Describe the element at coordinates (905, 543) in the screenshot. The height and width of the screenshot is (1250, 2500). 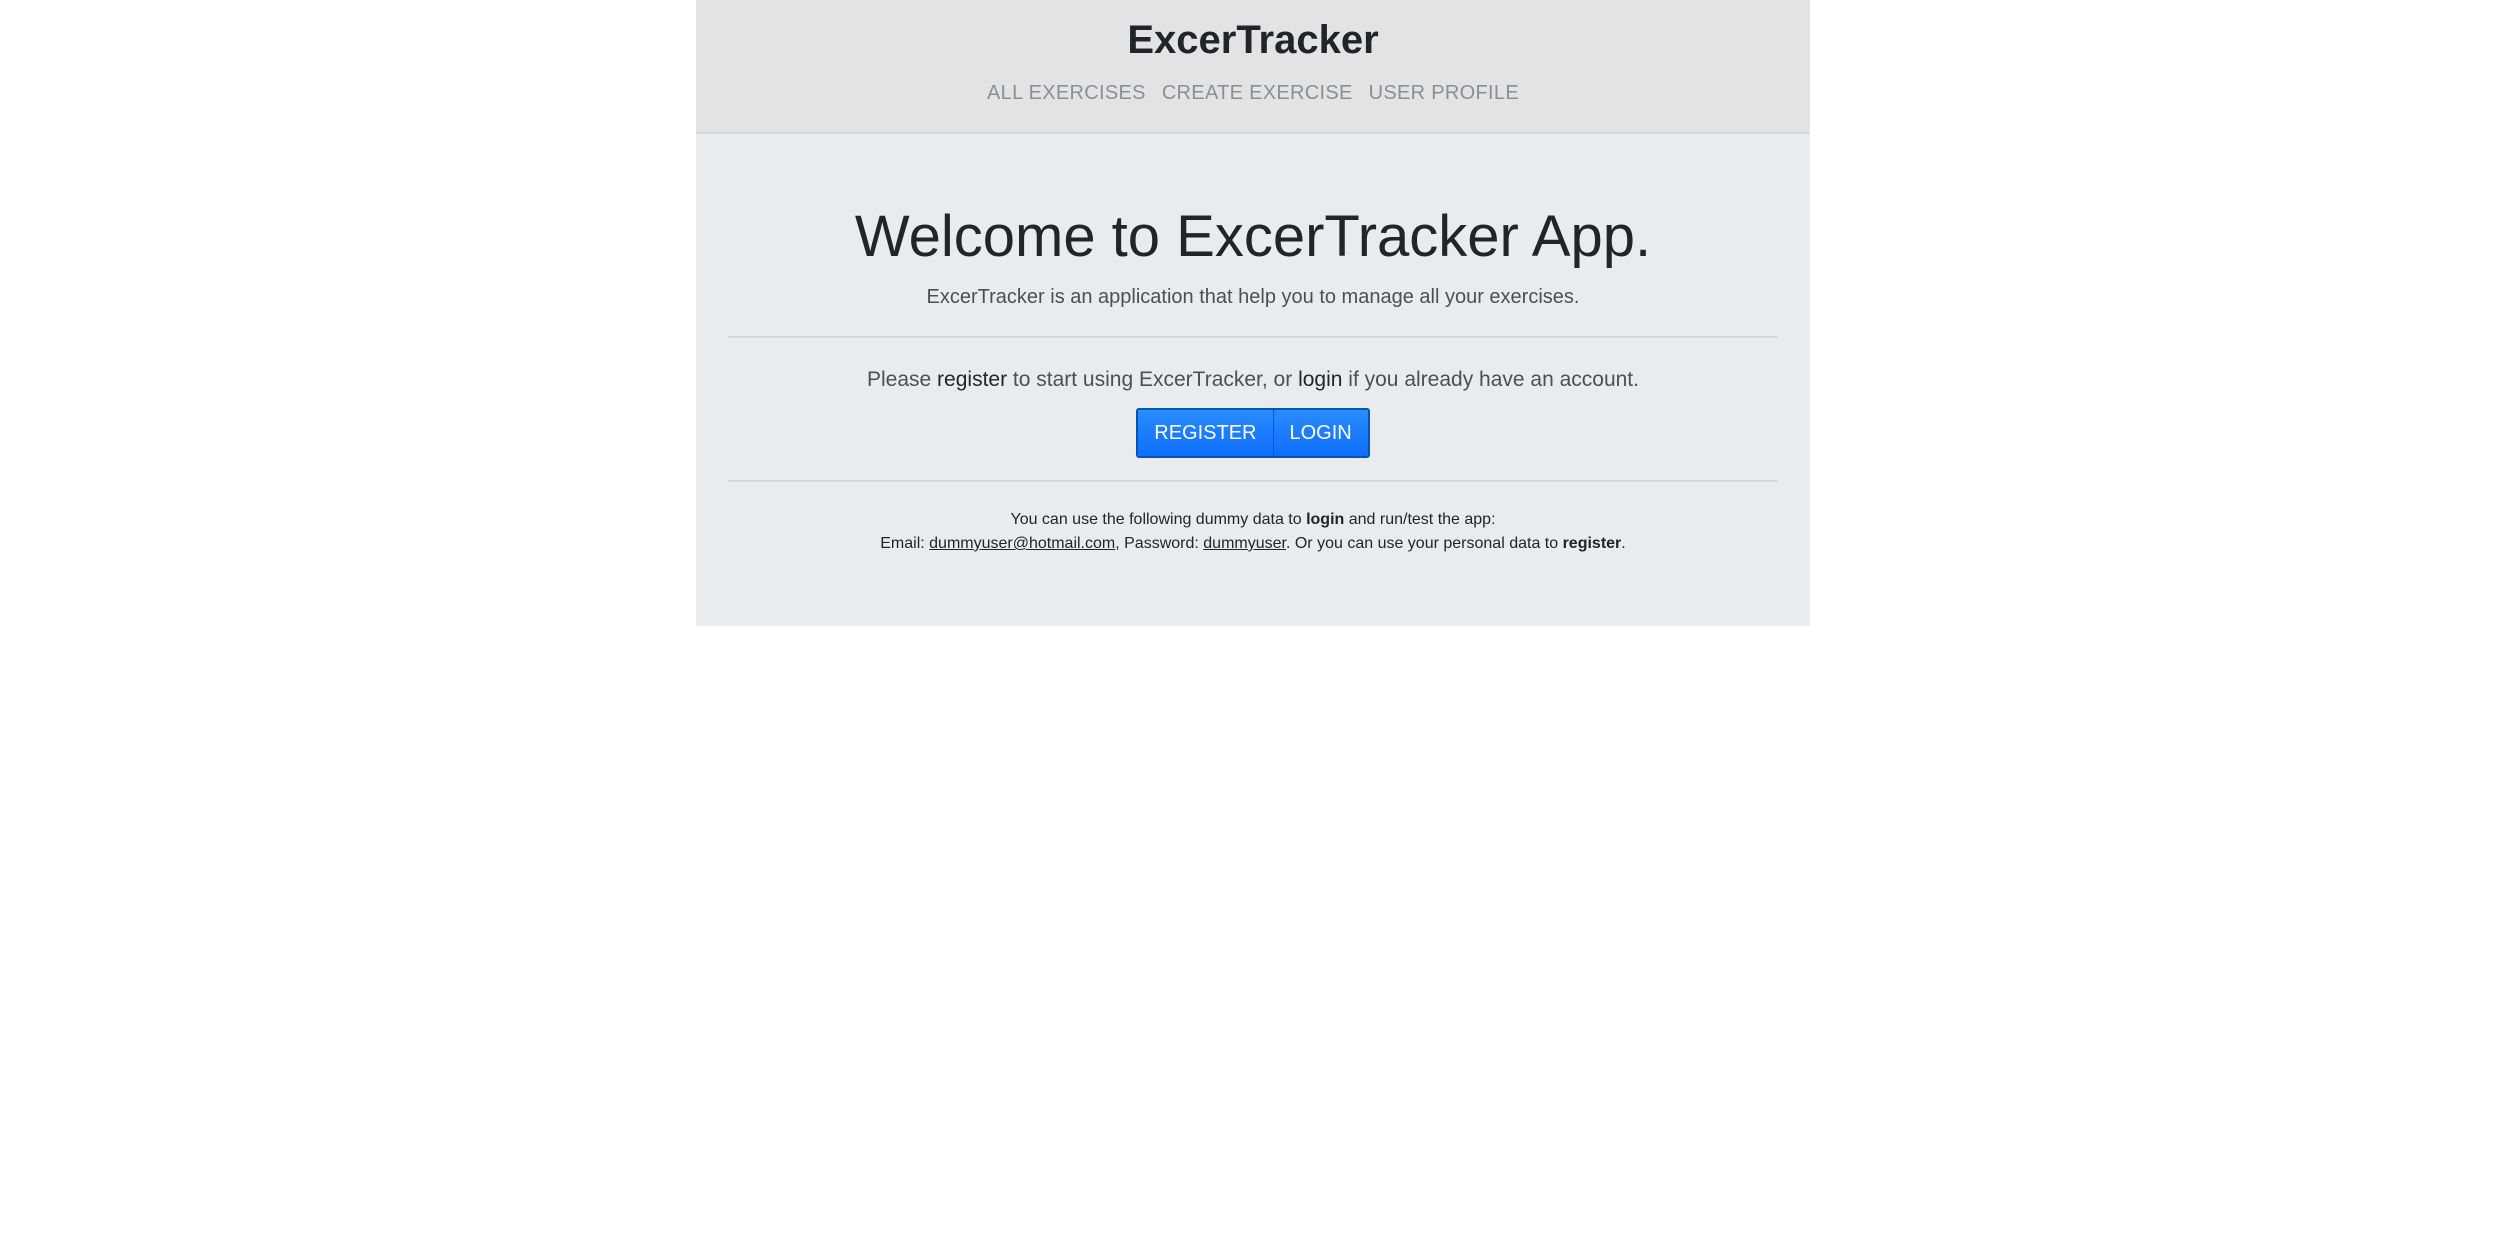
I see `email-label: Email:` at that location.